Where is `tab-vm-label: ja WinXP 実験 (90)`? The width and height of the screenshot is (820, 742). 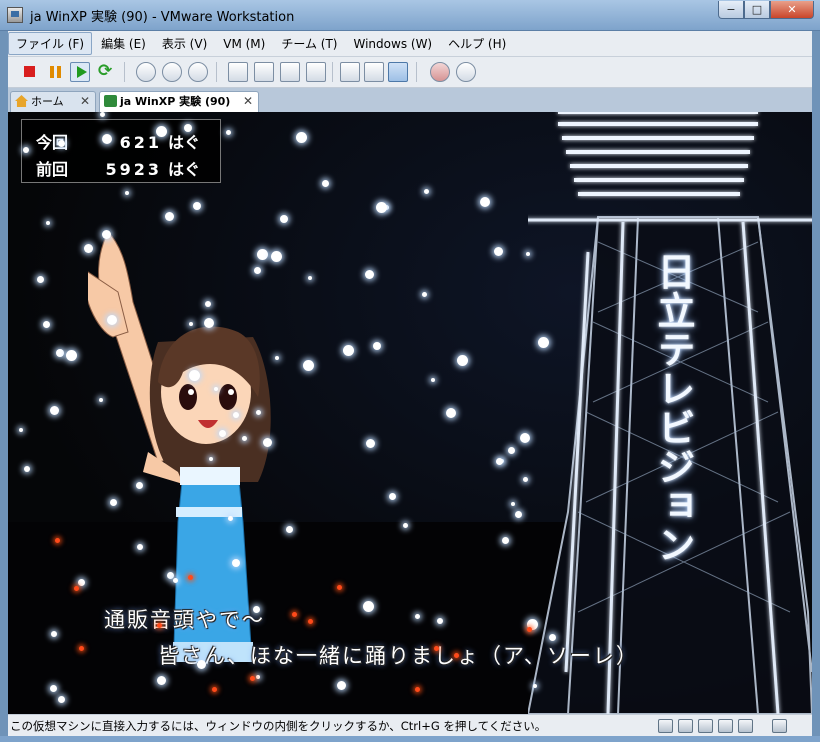 tab-vm-label: ja WinXP 実験 (90) is located at coordinates (175, 101).